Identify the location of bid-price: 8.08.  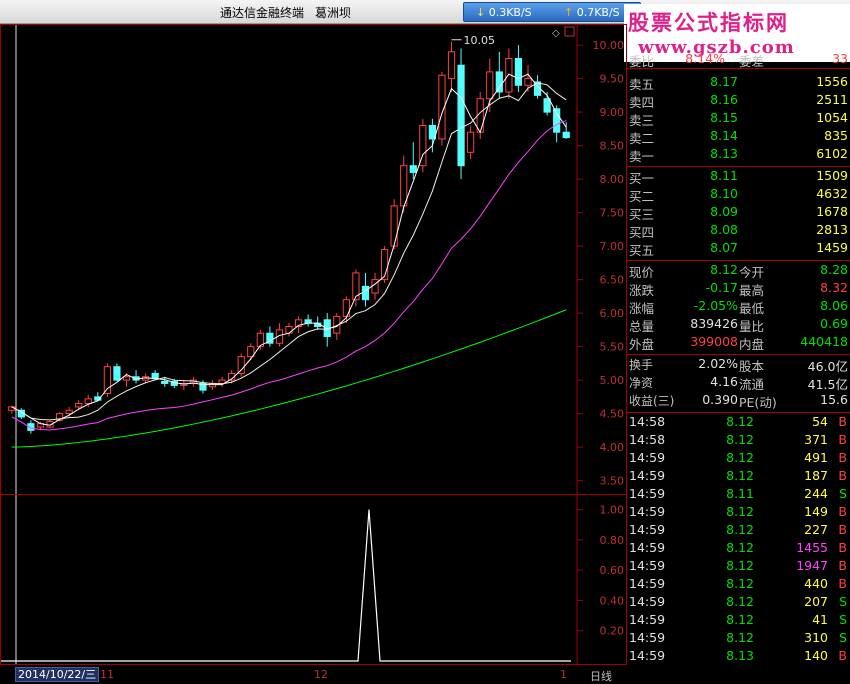
(724, 229).